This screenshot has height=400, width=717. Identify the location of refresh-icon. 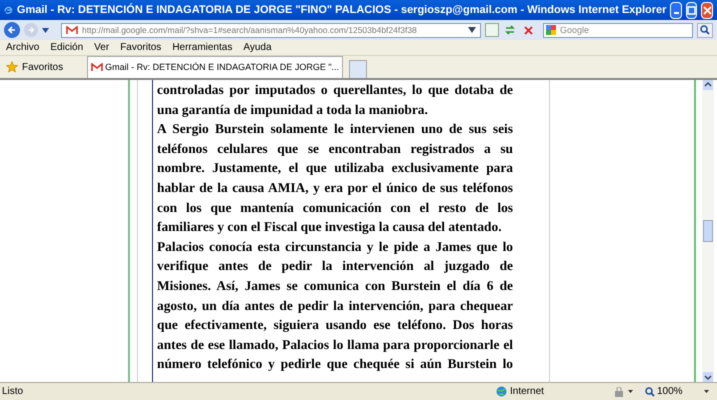
(510, 30).